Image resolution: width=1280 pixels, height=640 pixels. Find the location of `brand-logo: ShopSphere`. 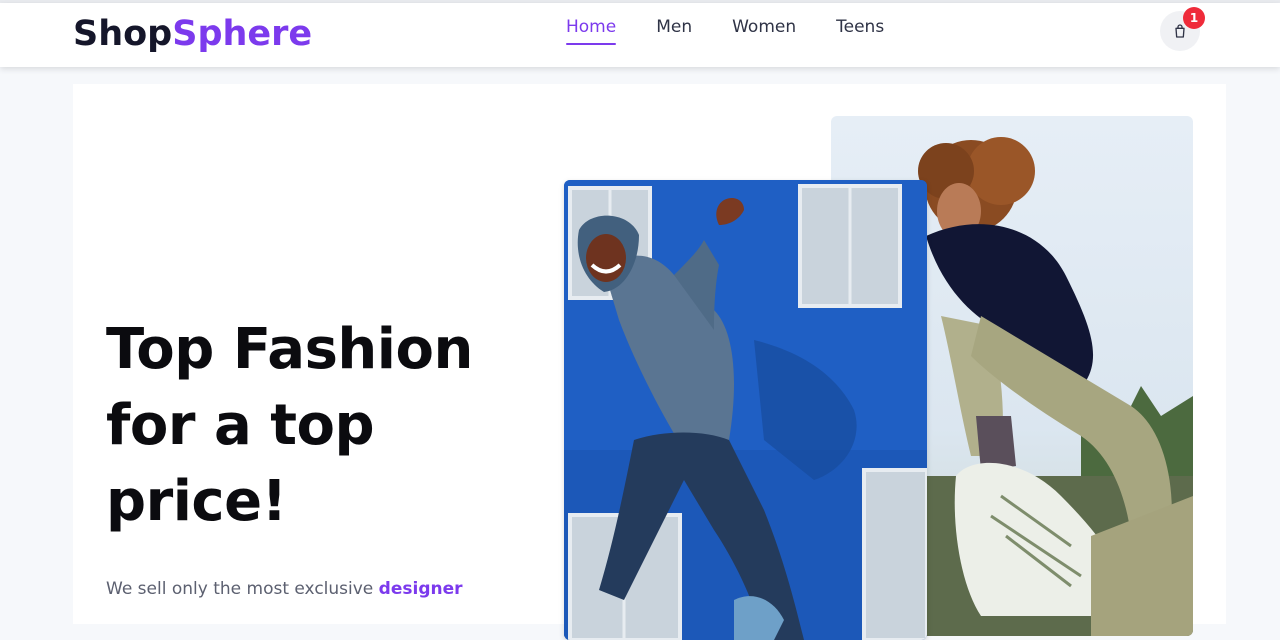

brand-logo: ShopSphere is located at coordinates (192, 34).